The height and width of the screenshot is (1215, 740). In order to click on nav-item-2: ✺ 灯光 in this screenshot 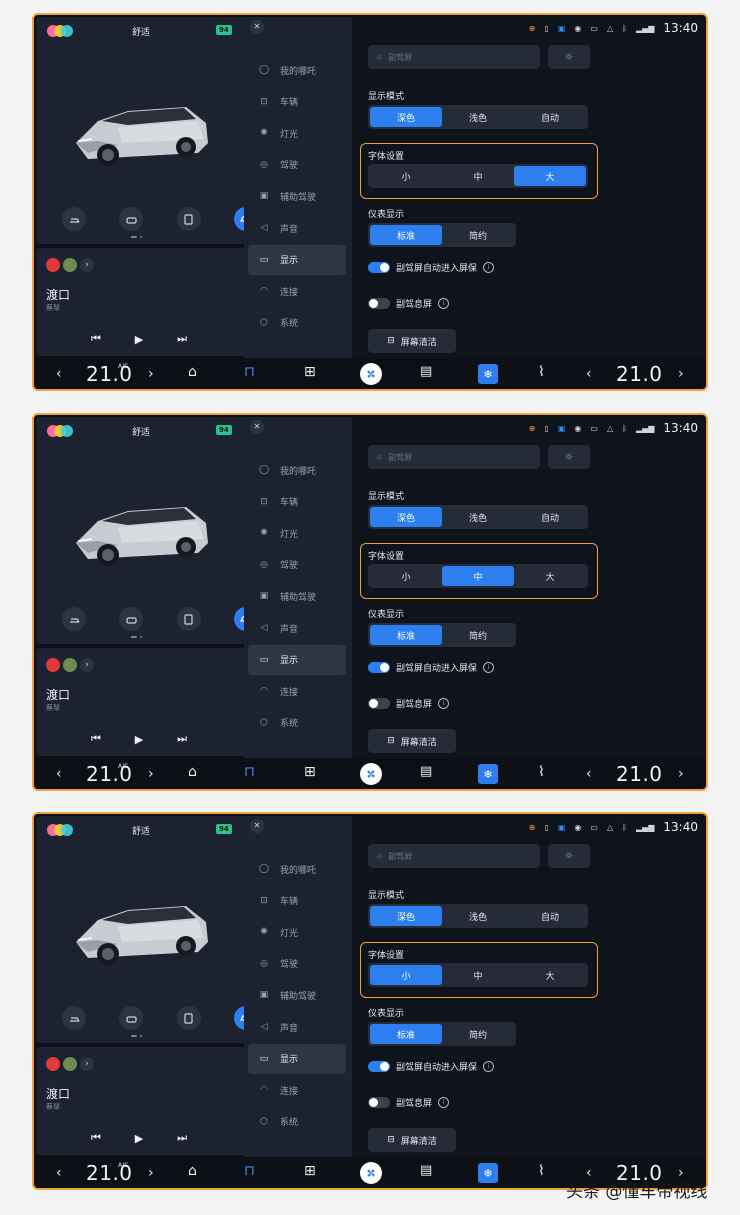, I will do `click(297, 932)`.